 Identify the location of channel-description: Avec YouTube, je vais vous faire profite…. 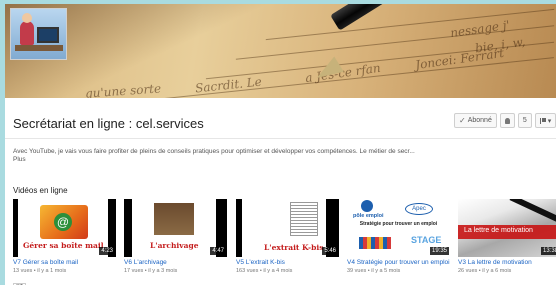
(214, 151).